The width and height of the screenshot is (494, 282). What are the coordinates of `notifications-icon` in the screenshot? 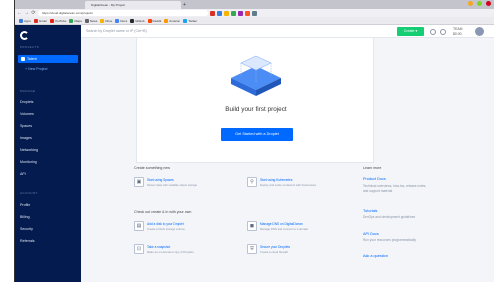 It's located at (443, 32).